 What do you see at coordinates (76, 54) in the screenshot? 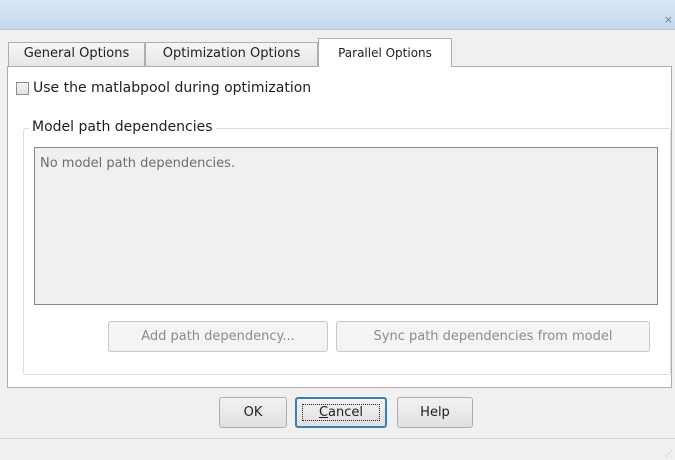
I see `tab-general-options: General Options` at bounding box center [76, 54].